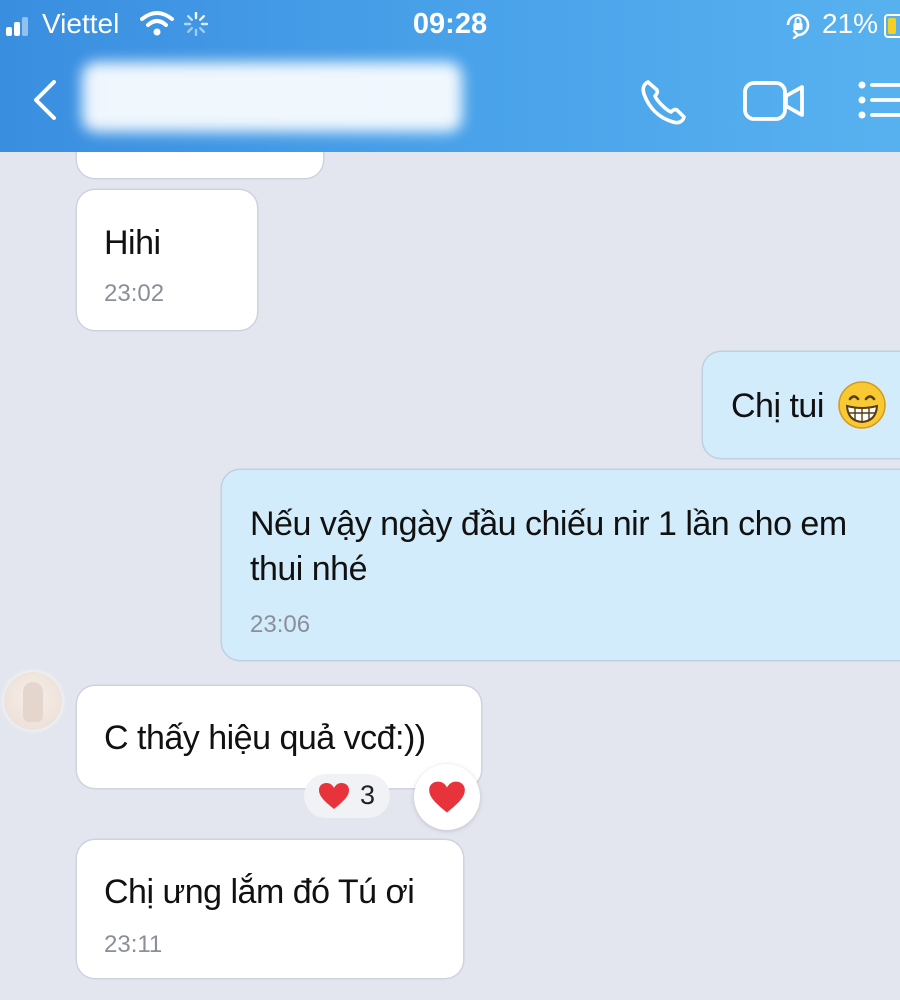  Describe the element at coordinates (862, 405) in the screenshot. I see `grinning-face-icon` at that location.